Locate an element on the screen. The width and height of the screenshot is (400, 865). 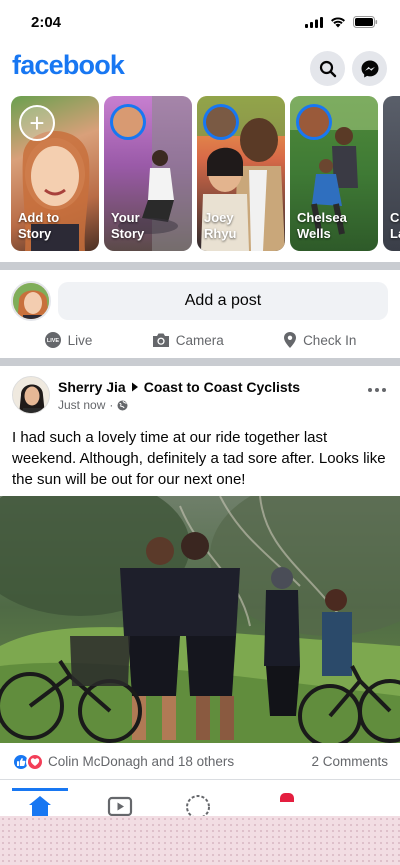
camera-button: Camera is located at coordinates (188, 340).